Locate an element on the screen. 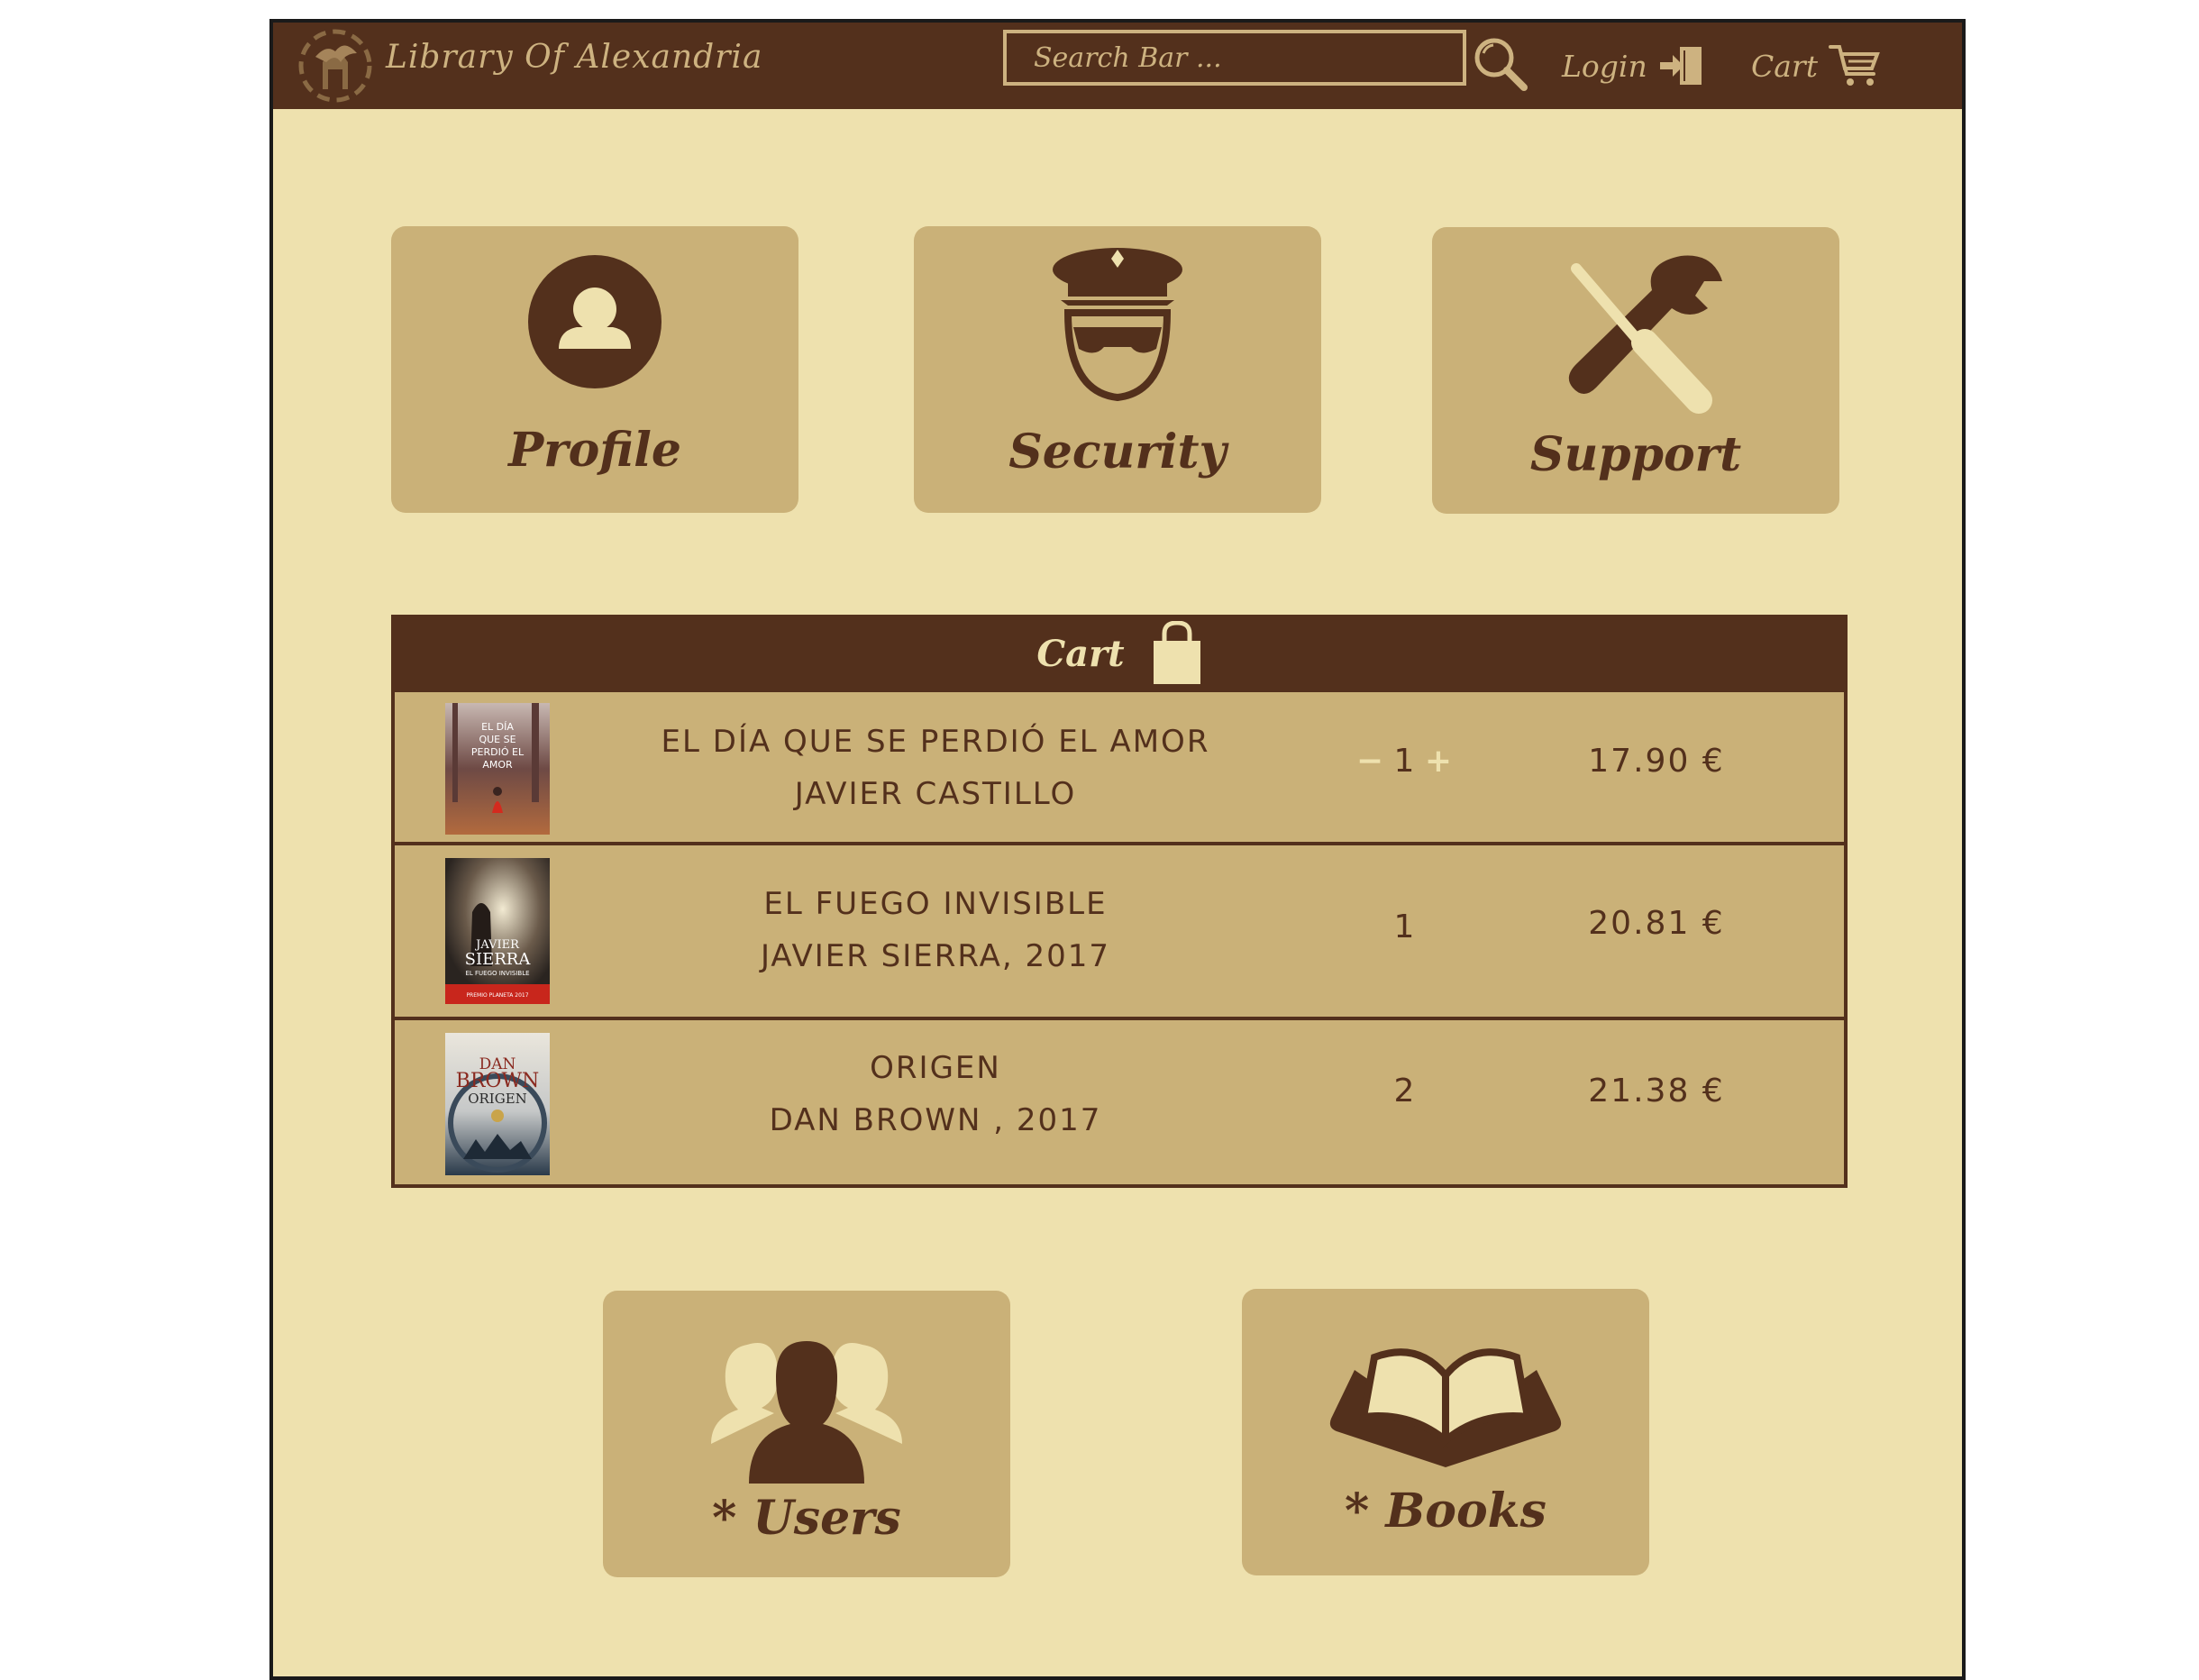 Image resolution: width=2199 pixels, height=1680 pixels. cover-text: PREMIO PLANETA 2017 is located at coordinates (497, 995).